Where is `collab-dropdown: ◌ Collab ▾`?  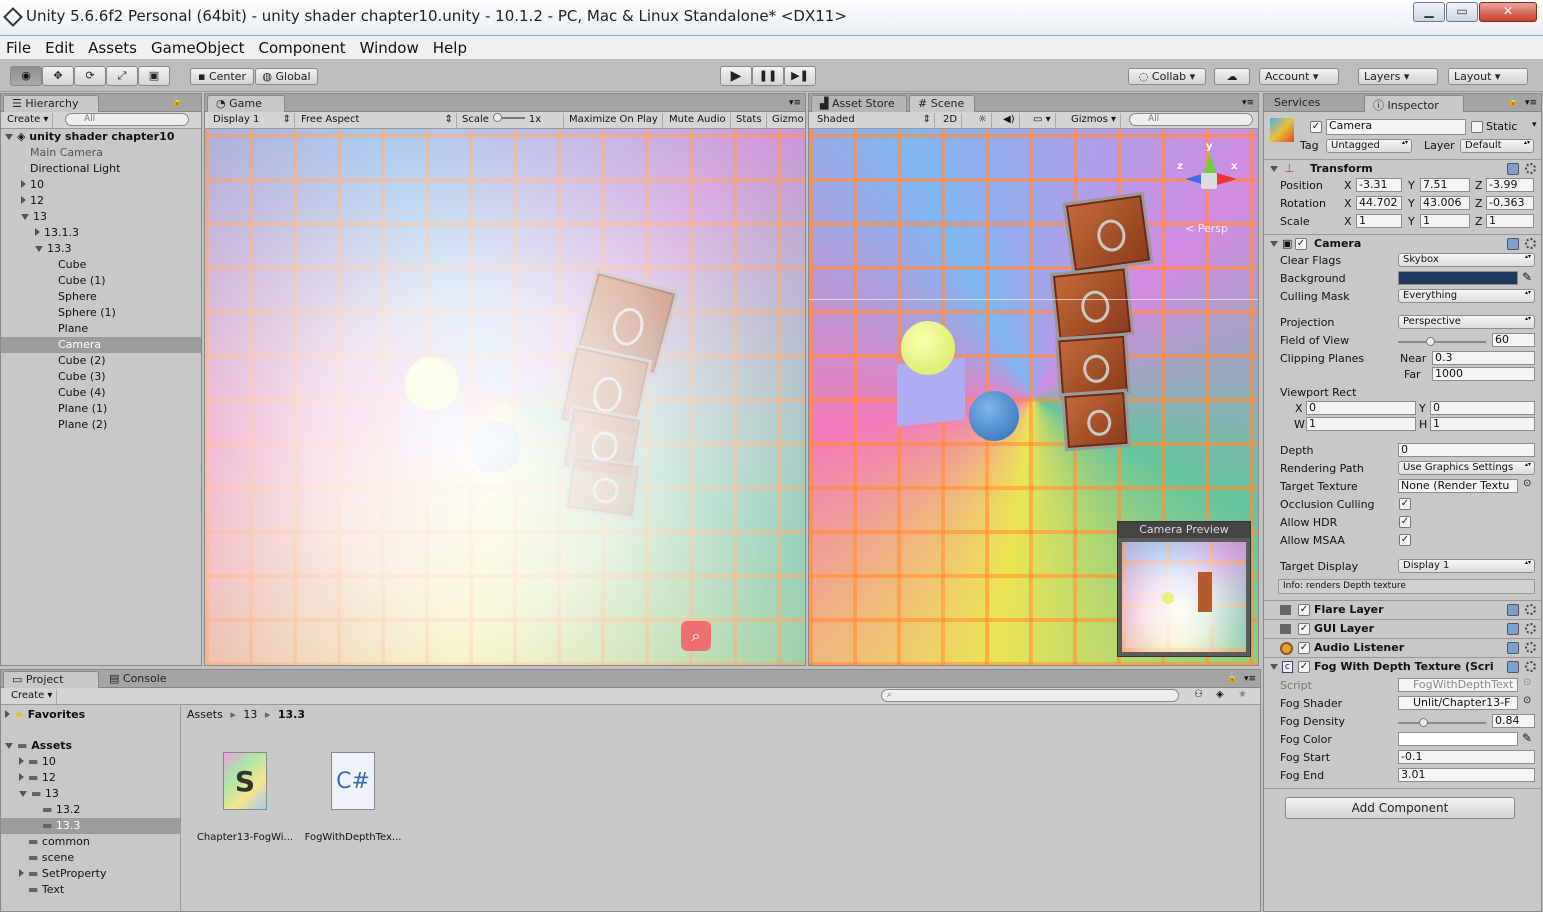 collab-dropdown: ◌ Collab ▾ is located at coordinates (1167, 76).